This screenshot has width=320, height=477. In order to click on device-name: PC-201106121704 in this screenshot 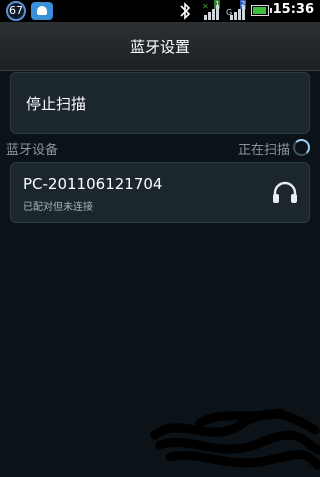, I will do `click(93, 184)`.